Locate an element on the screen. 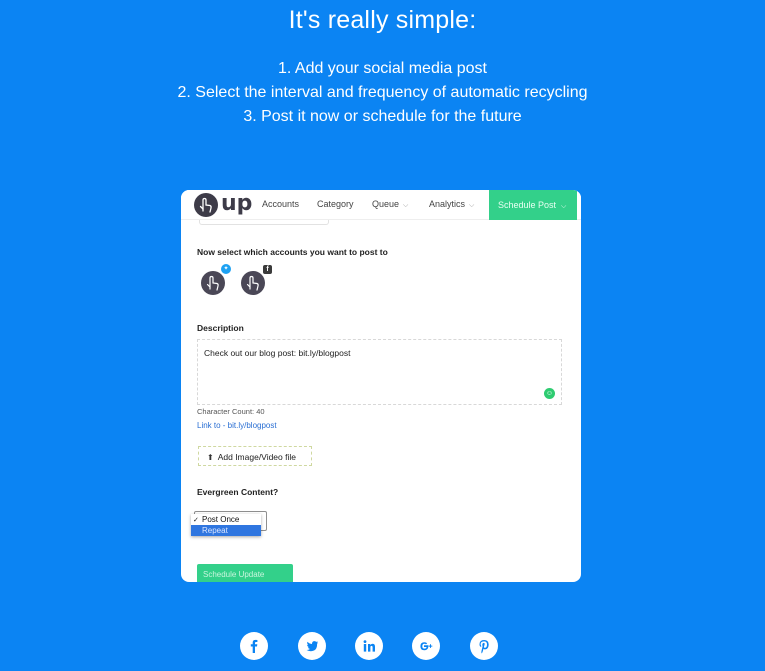 The width and height of the screenshot is (765, 671). nav-analytics-label: Analytics is located at coordinates (447, 204).